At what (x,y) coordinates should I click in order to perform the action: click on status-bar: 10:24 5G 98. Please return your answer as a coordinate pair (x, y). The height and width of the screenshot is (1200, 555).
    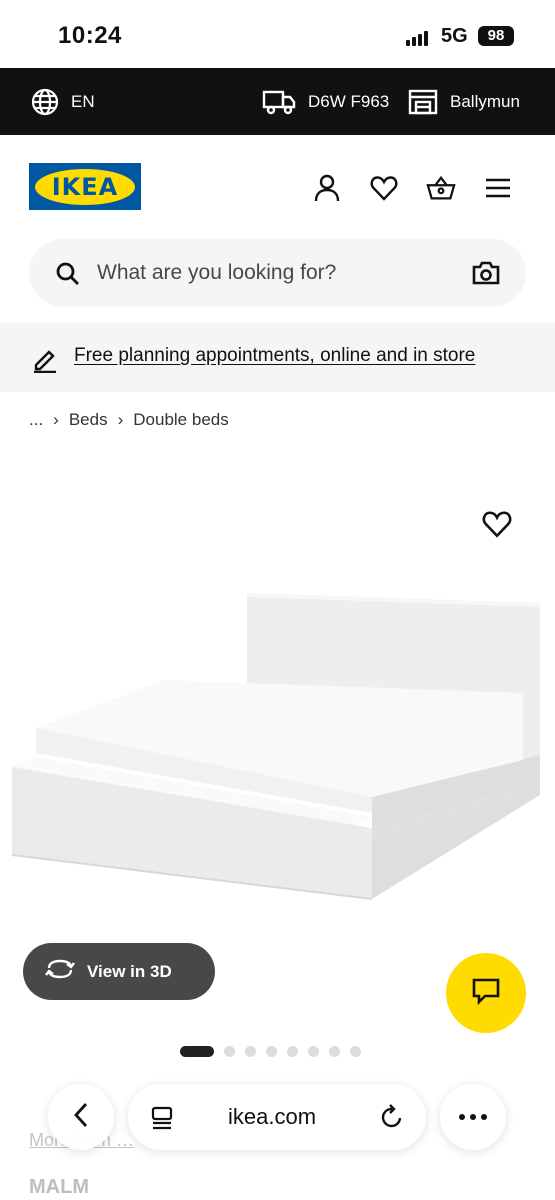
    Looking at the image, I should click on (277, 34).